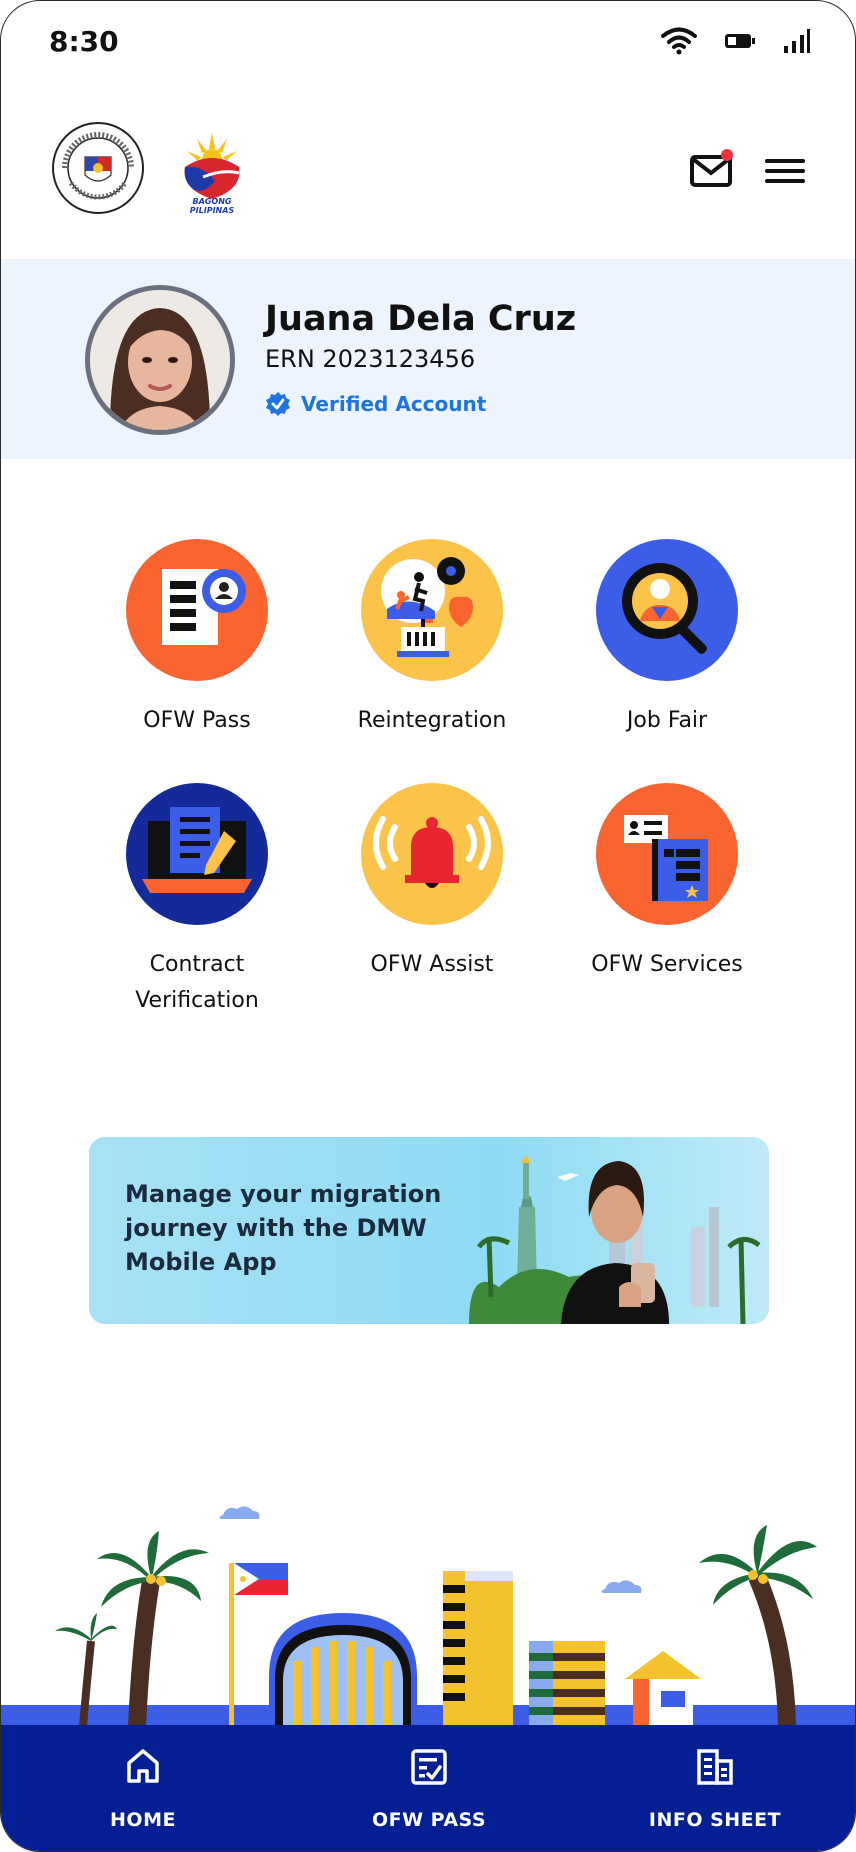 The width and height of the screenshot is (856, 1852). Describe the element at coordinates (197, 720) in the screenshot. I see `ofw-pass-label: OFW Pass` at that location.